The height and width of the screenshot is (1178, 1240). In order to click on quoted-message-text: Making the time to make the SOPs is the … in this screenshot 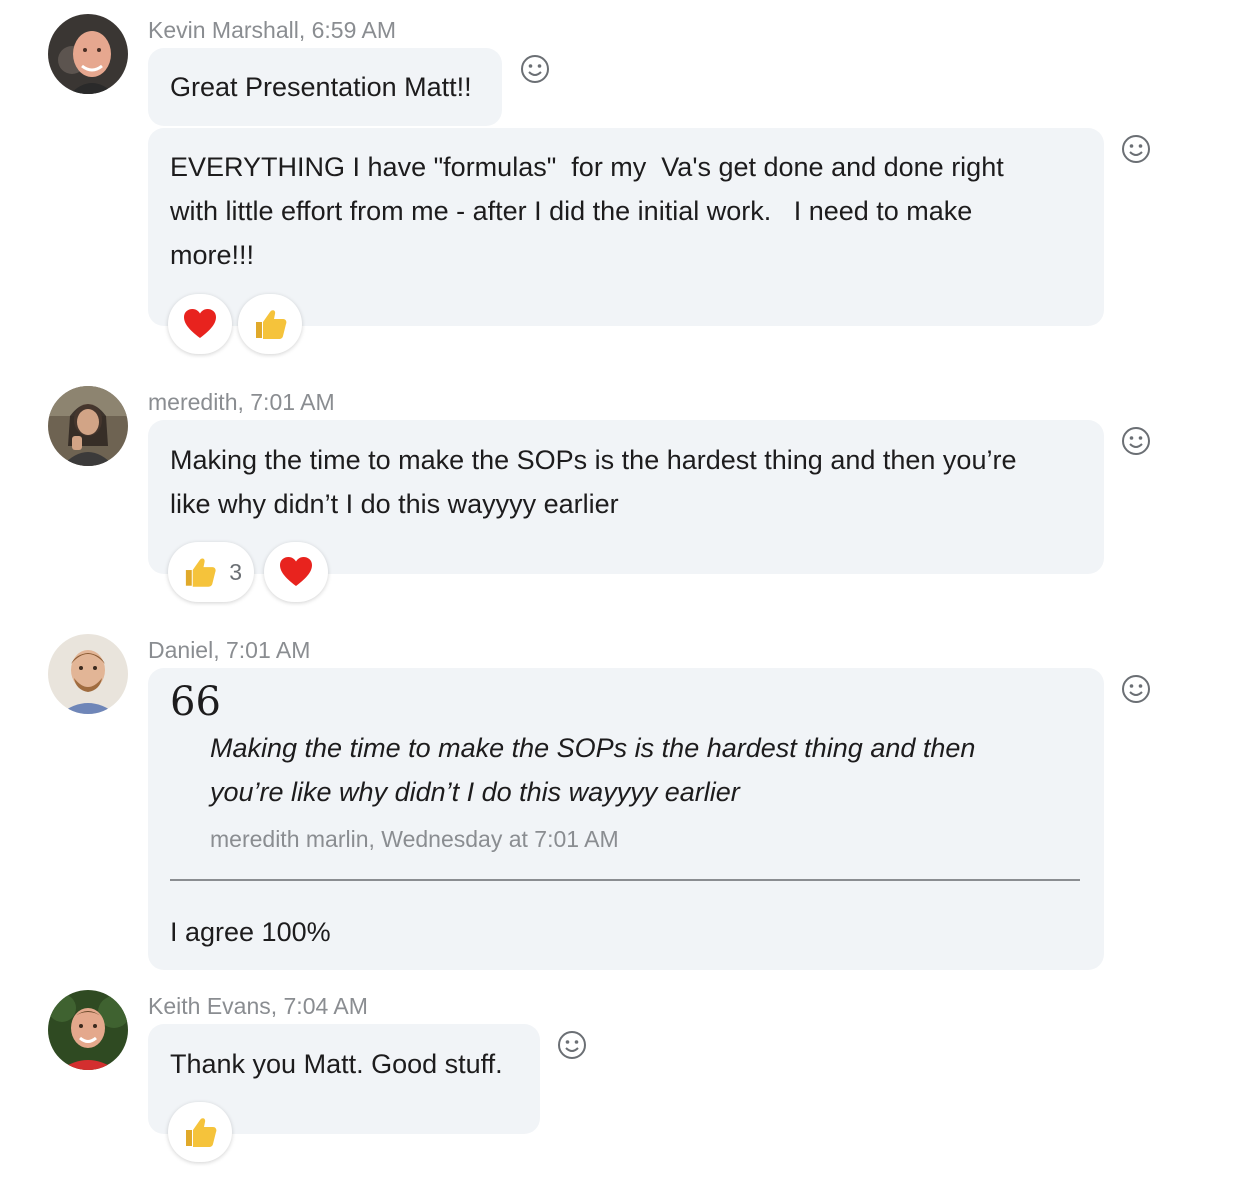, I will do `click(593, 770)`.